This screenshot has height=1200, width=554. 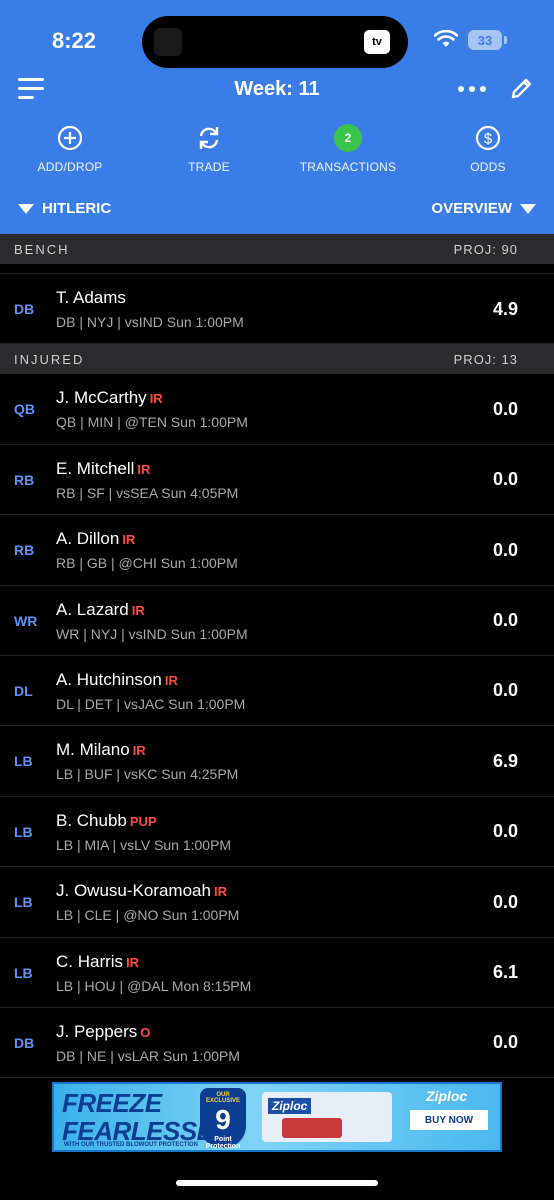 I want to click on team-name: HITLERIC, so click(x=77, y=208).